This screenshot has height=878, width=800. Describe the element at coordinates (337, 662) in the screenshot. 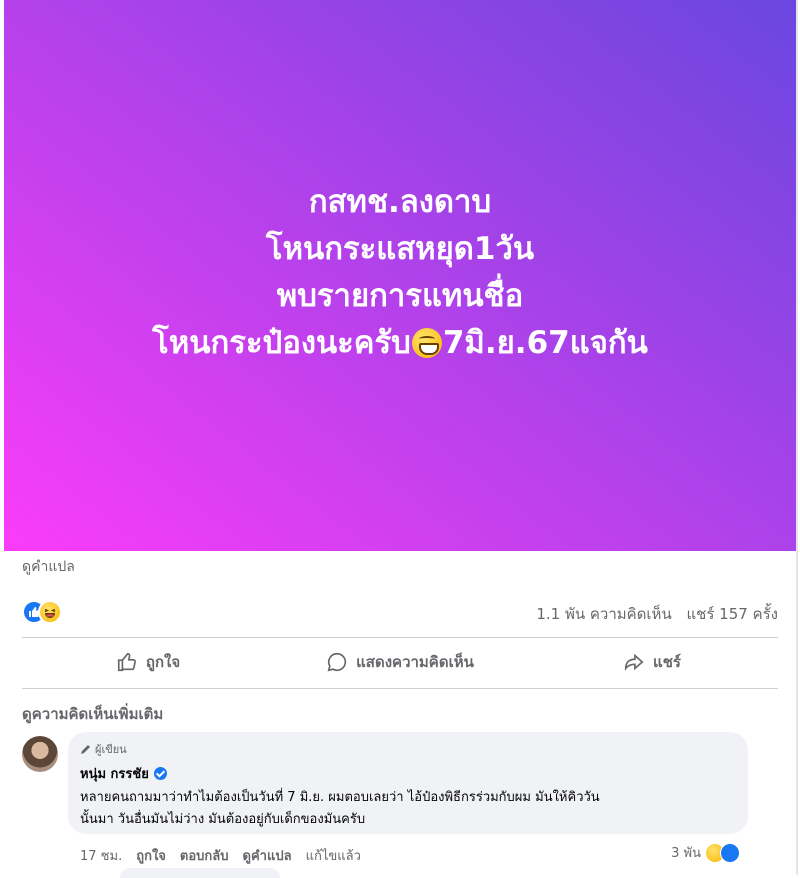

I see `comment-bubble-icon` at that location.